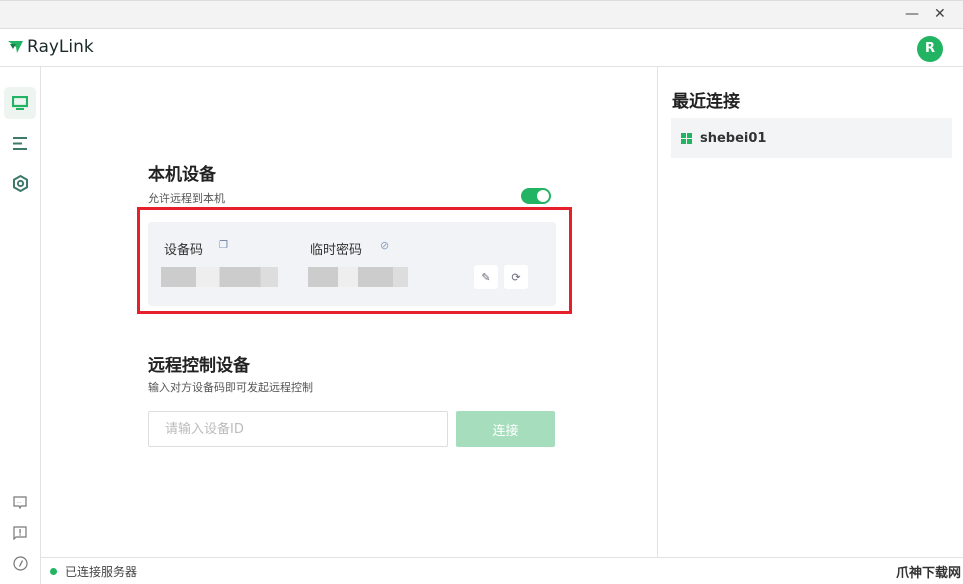 This screenshot has height=584, width=963. What do you see at coordinates (384, 245) in the screenshot?
I see `eye-hidden-icon: ⊘` at bounding box center [384, 245].